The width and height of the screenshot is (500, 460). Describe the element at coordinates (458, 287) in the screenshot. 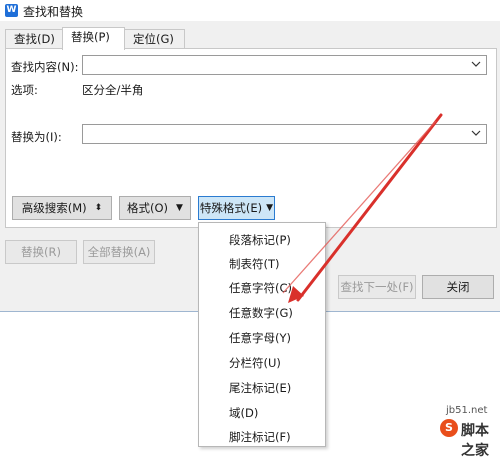

I see `close-button: 关闭` at that location.